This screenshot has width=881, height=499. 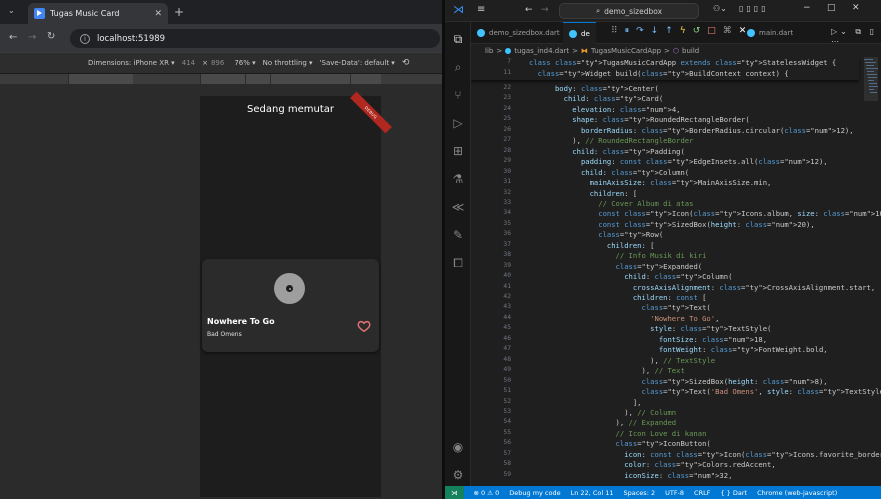 What do you see at coordinates (454, 492) in the screenshot?
I see `remote-indicator: ⋊` at bounding box center [454, 492].